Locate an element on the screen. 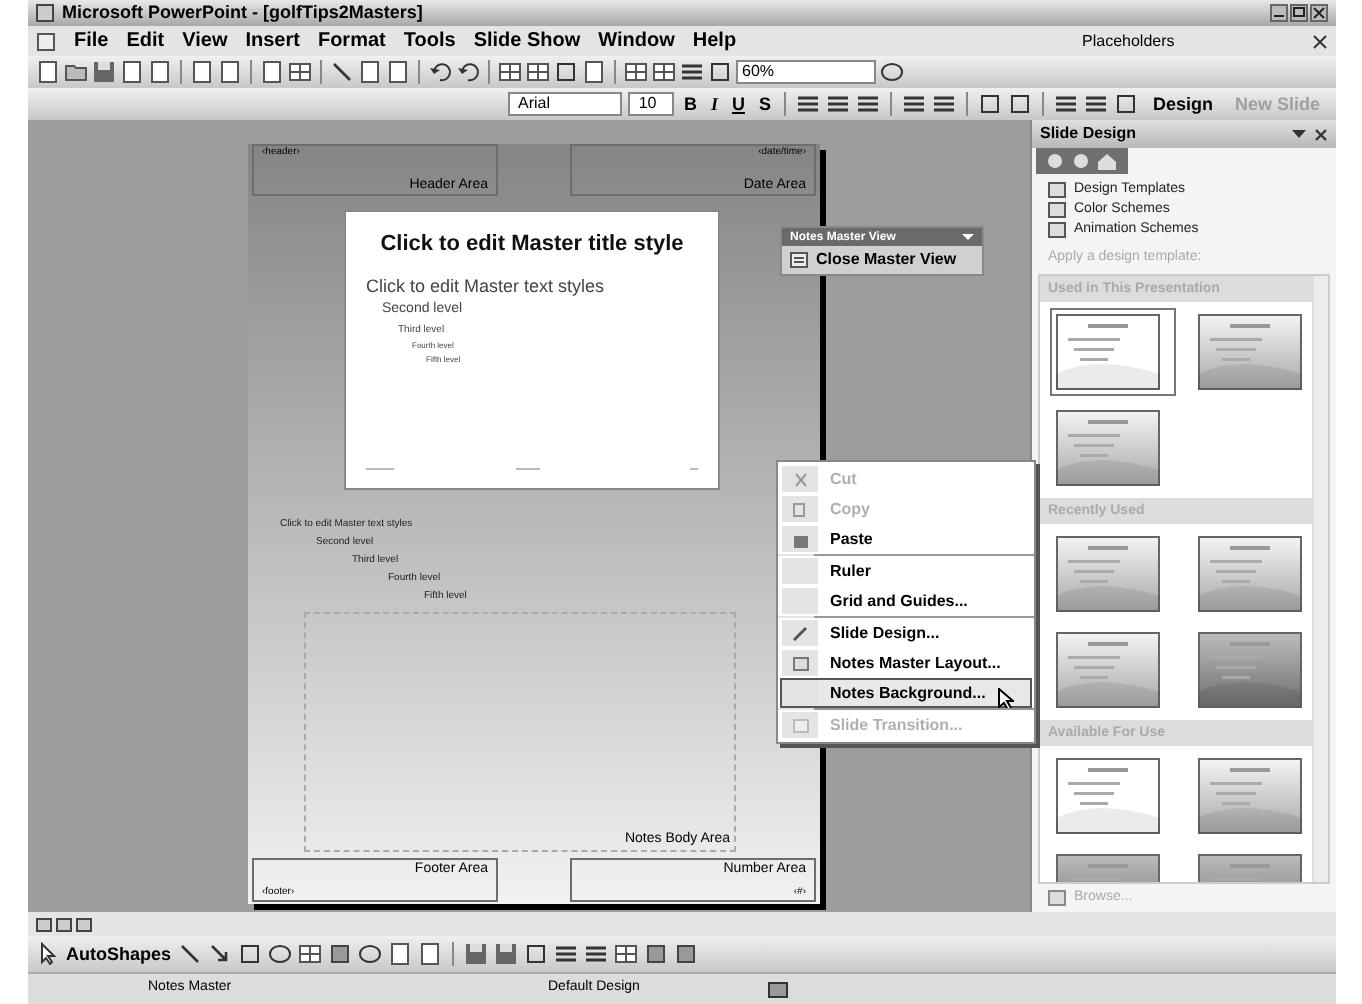 The width and height of the screenshot is (1362, 1004). sorter-view-icon is located at coordinates (64, 924).